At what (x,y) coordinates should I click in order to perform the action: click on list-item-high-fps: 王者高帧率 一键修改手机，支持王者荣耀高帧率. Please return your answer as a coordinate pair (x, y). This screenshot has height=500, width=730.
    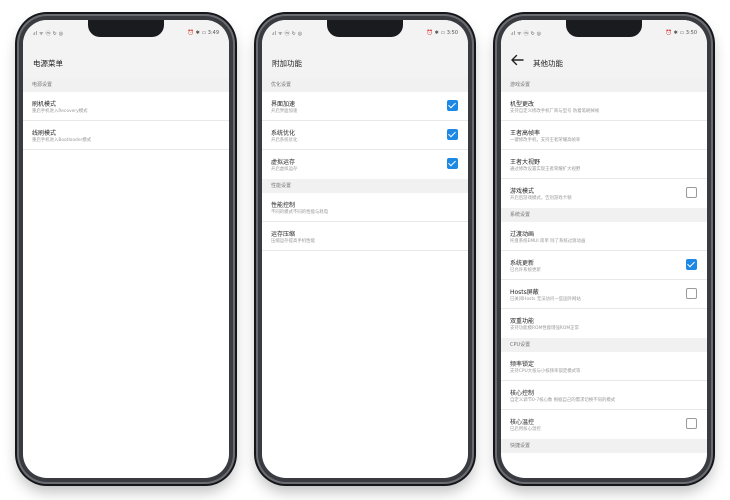
    Looking at the image, I should click on (604, 135).